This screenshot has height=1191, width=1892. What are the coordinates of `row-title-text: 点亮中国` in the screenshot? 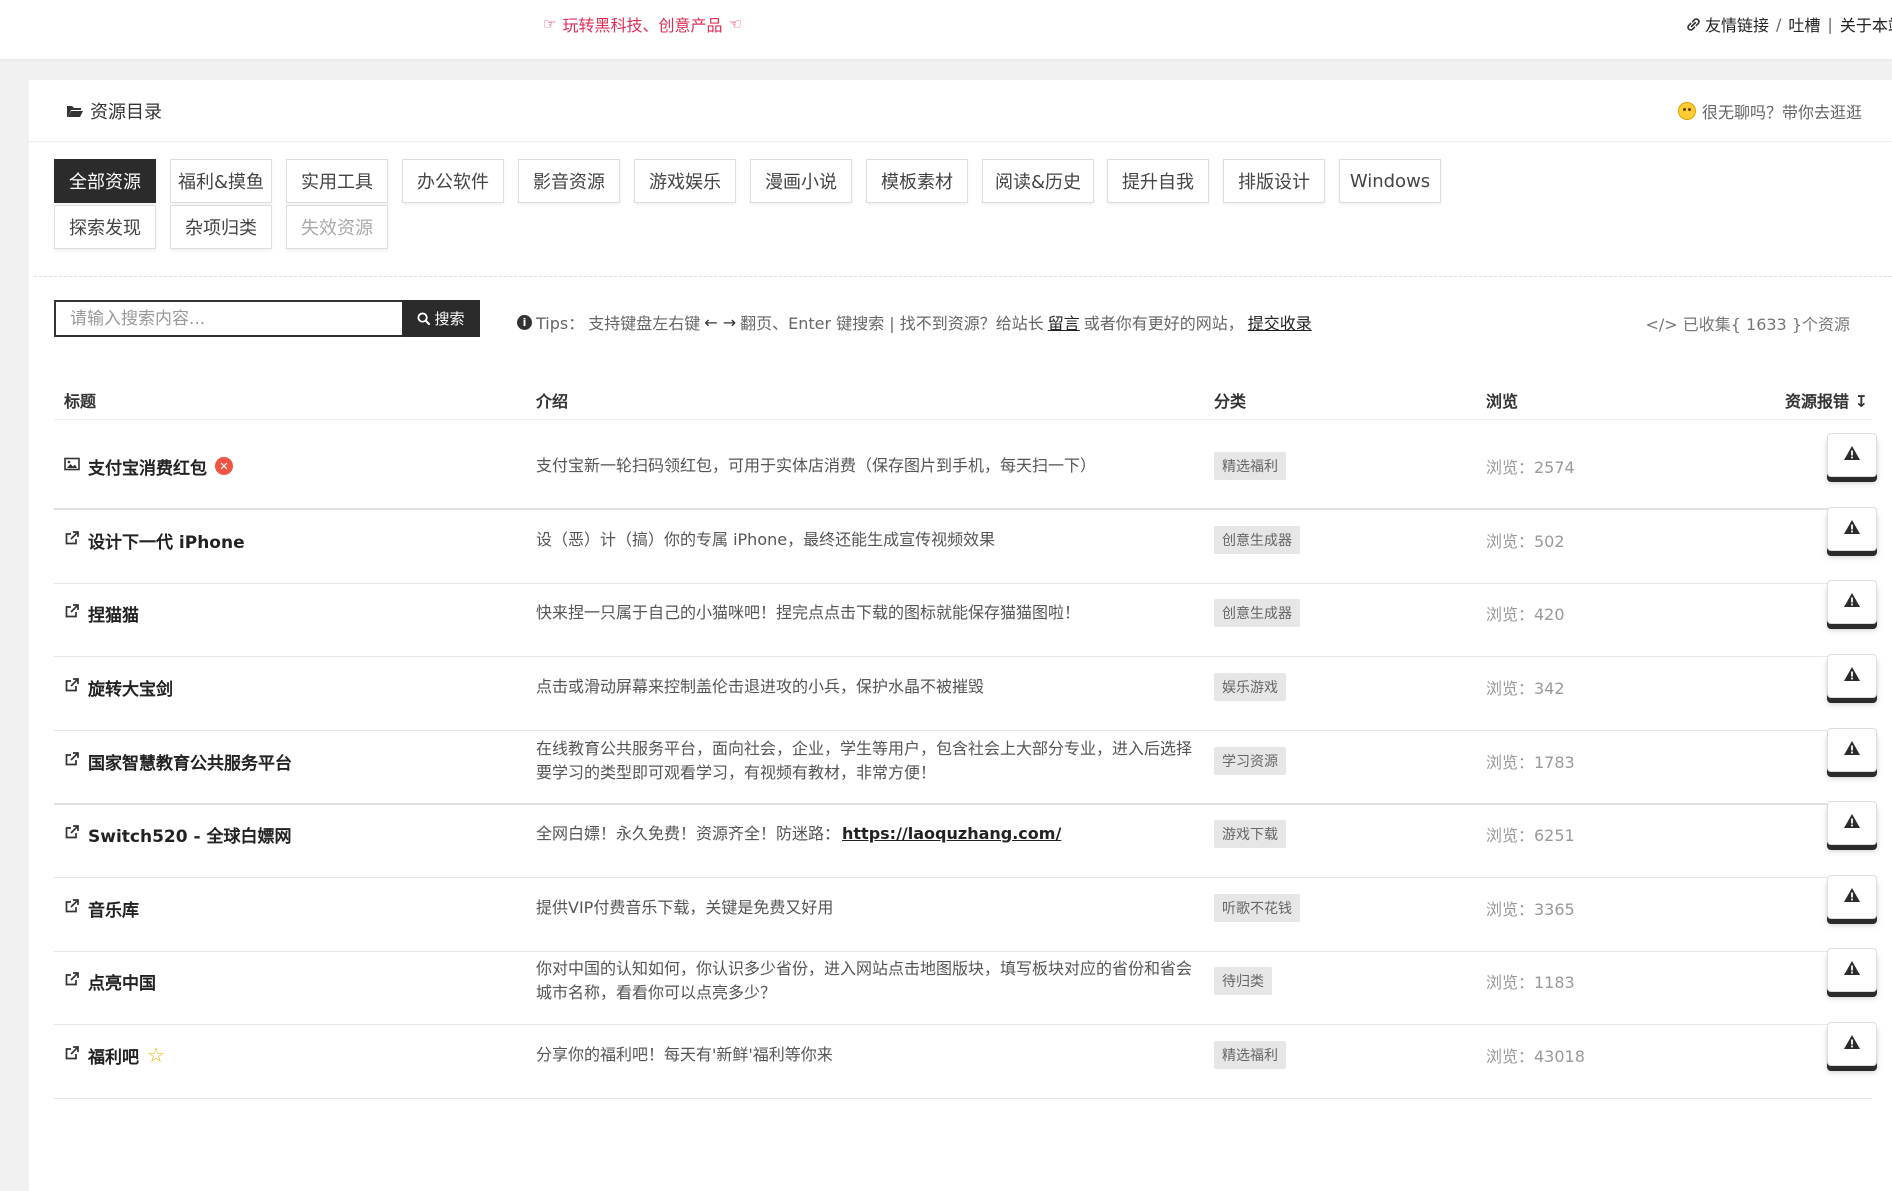 It's located at (122, 981).